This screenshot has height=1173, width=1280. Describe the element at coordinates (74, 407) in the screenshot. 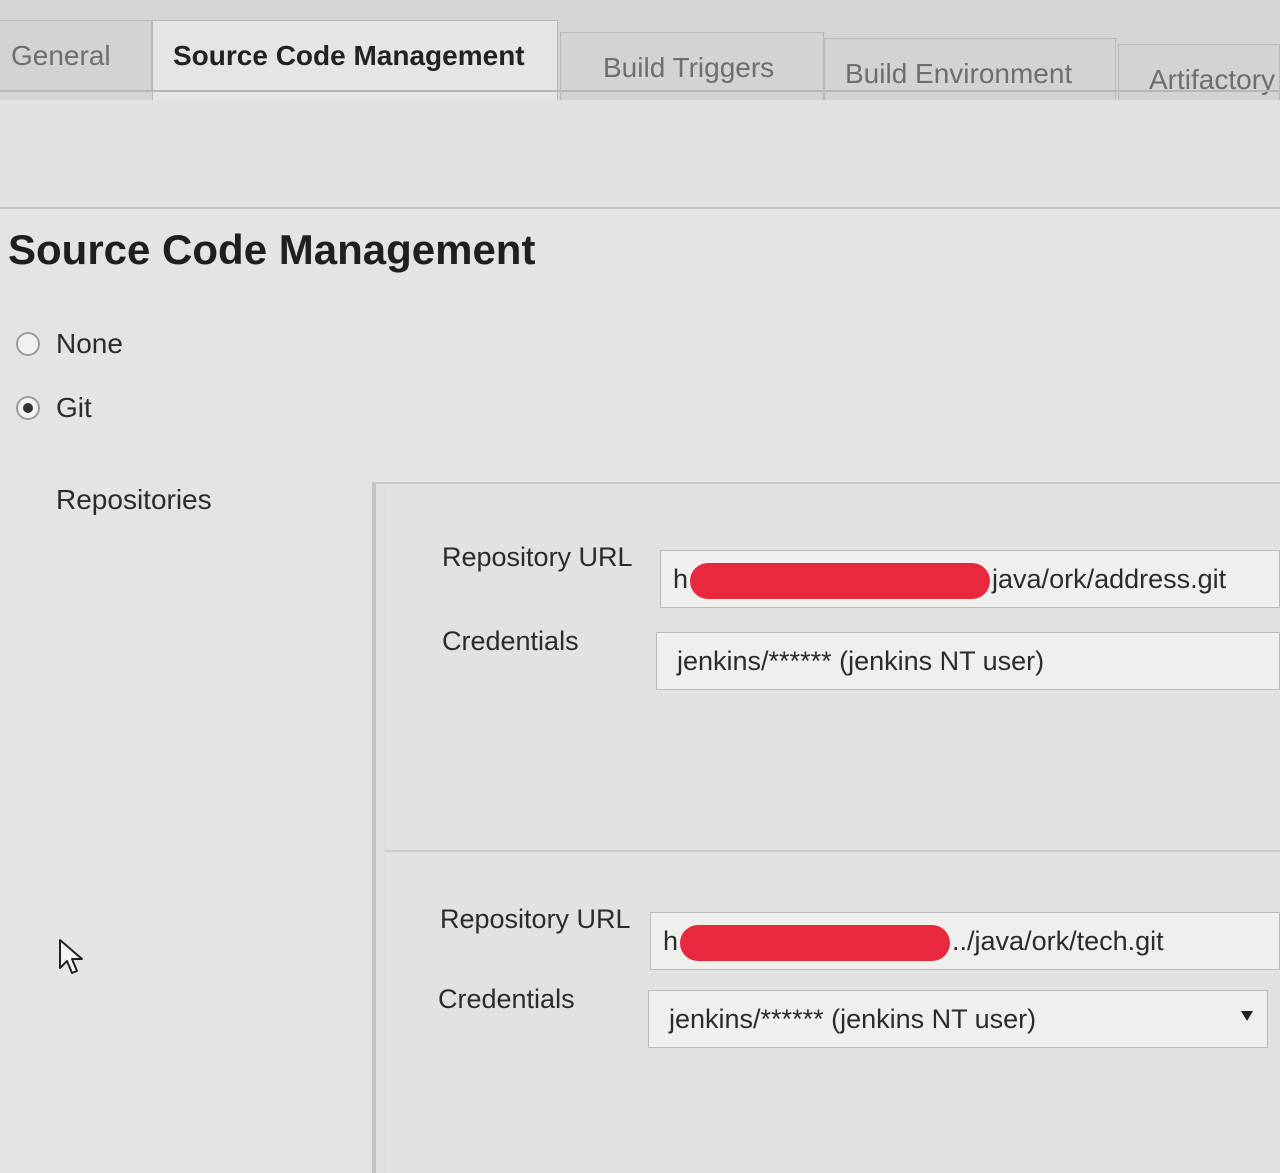

I see `radio-label-git: Git` at that location.